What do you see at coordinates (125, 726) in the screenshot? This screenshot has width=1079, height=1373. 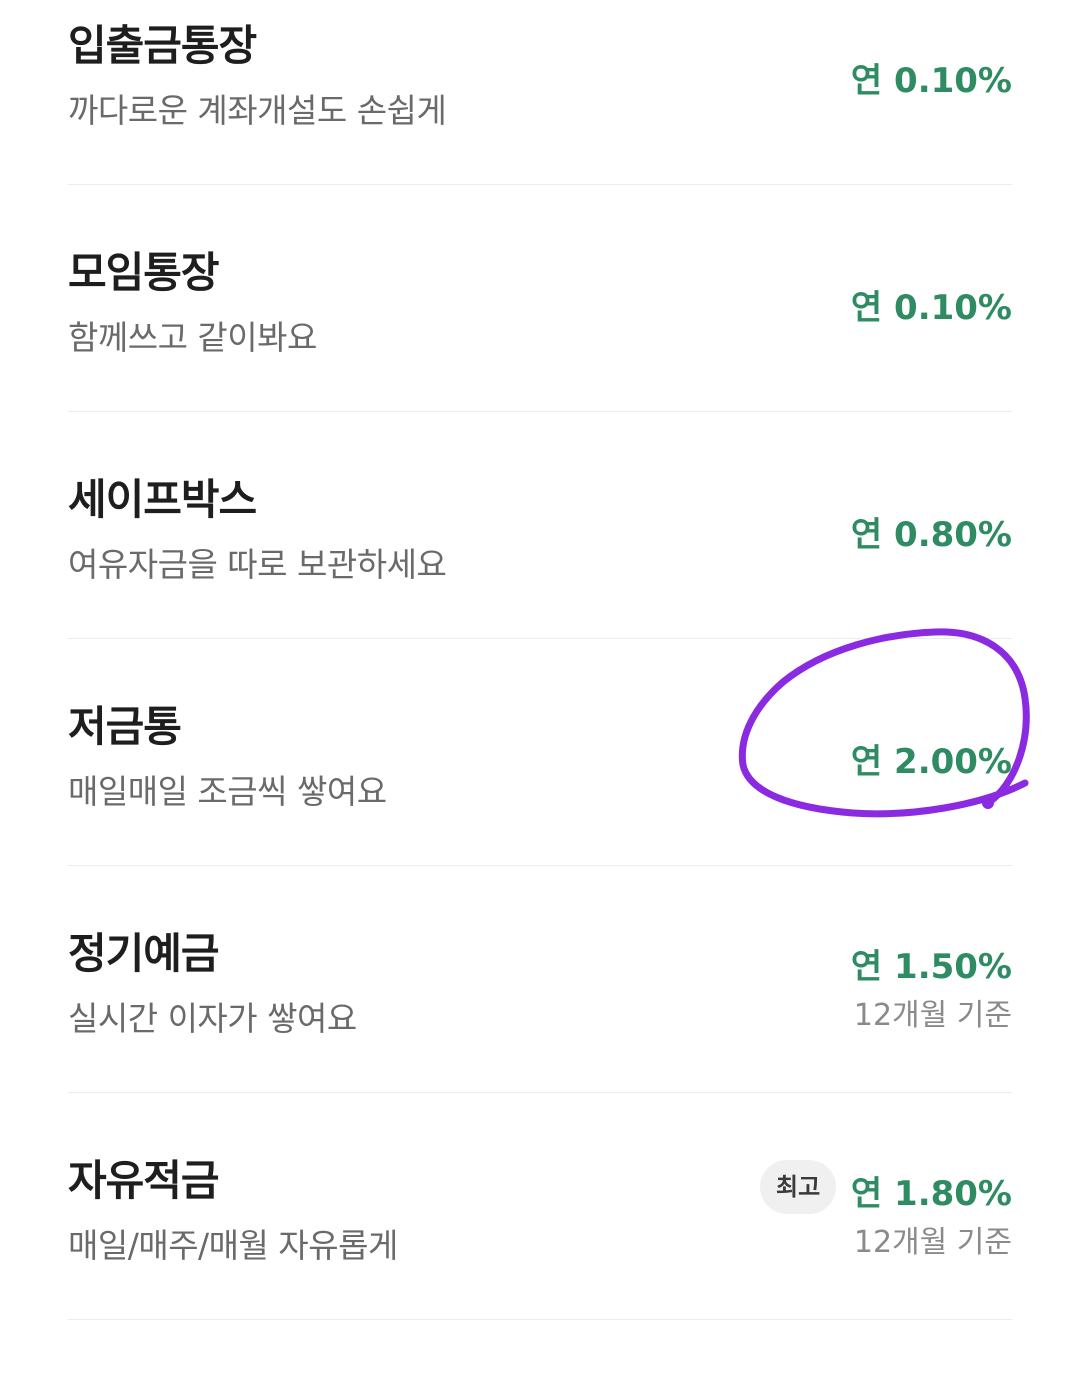 I see `product-title: 저금통` at bounding box center [125, 726].